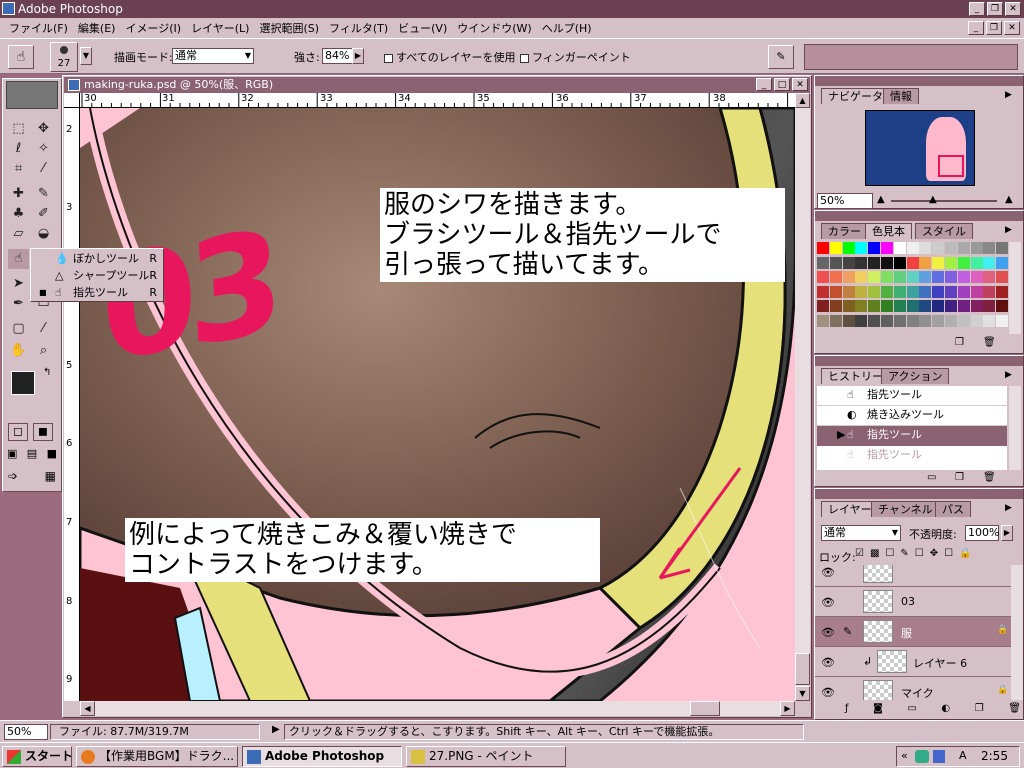 The image size is (1024, 768). What do you see at coordinates (912, 416) in the screenshot?
I see `history-item: ◐ 焼き込みツール` at bounding box center [912, 416].